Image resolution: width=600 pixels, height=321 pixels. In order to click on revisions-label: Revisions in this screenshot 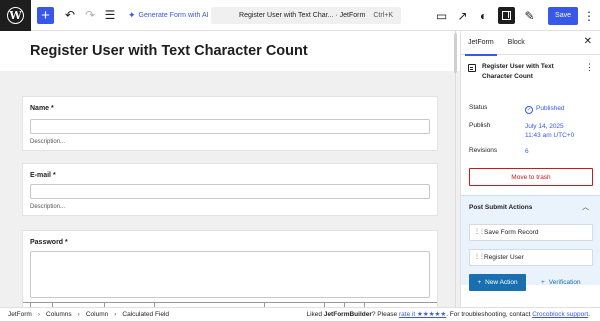, I will do `click(483, 150)`.